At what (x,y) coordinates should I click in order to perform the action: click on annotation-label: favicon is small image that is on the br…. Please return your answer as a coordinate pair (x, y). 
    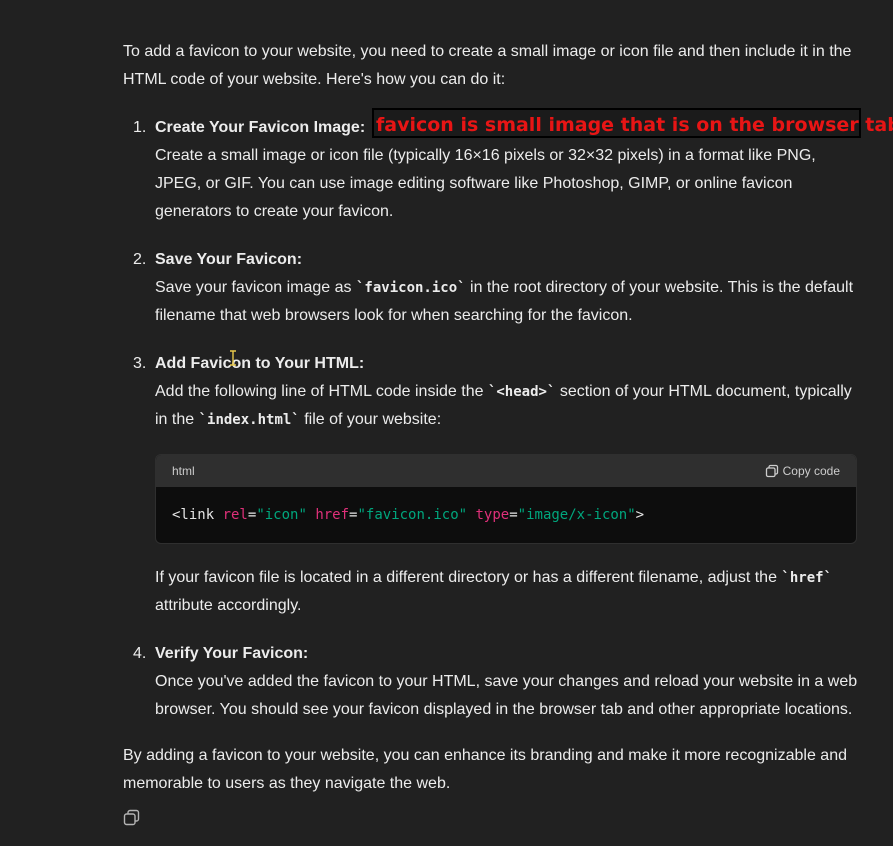
    Looking at the image, I should click on (632, 123).